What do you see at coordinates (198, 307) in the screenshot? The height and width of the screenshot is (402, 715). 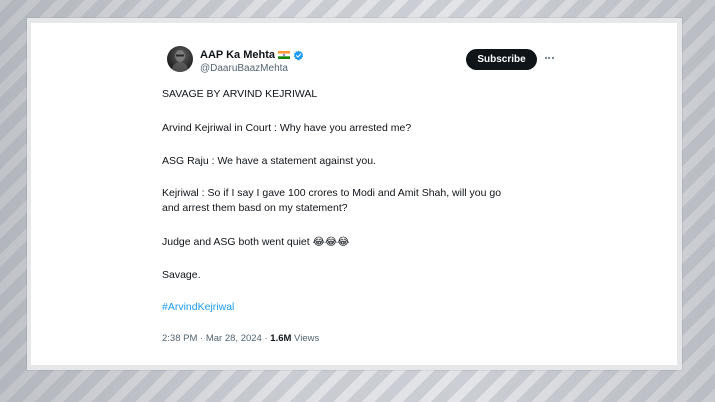 I see `hashtag-link: #ArvindKejriwal` at bounding box center [198, 307].